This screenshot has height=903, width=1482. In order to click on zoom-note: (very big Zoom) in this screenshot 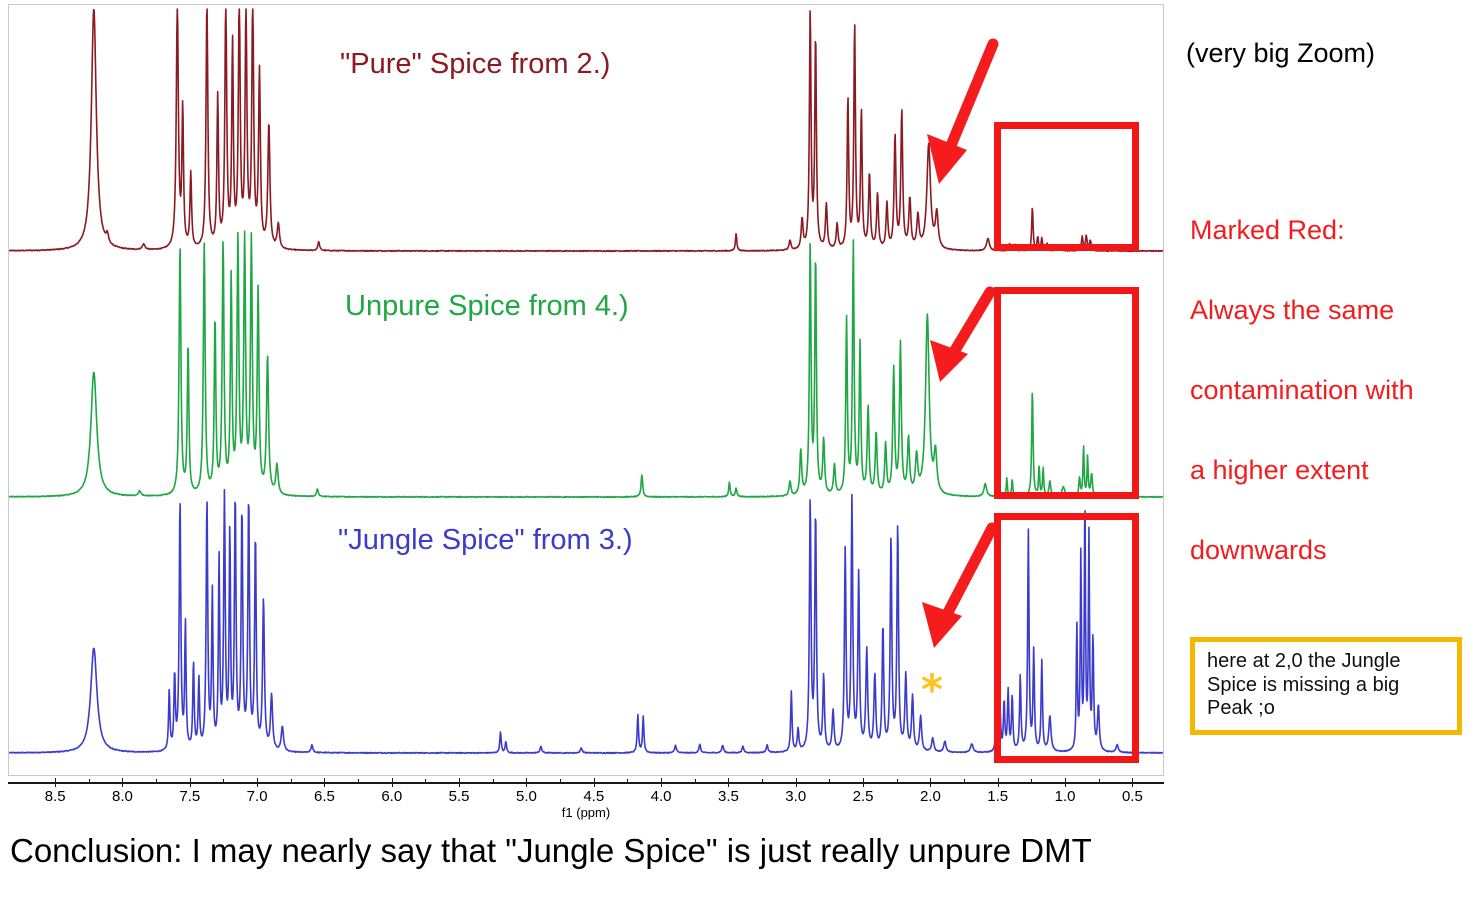, I will do `click(1281, 53)`.